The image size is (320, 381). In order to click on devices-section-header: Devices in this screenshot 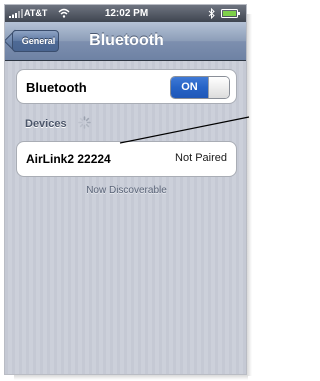, I will do `click(46, 124)`.